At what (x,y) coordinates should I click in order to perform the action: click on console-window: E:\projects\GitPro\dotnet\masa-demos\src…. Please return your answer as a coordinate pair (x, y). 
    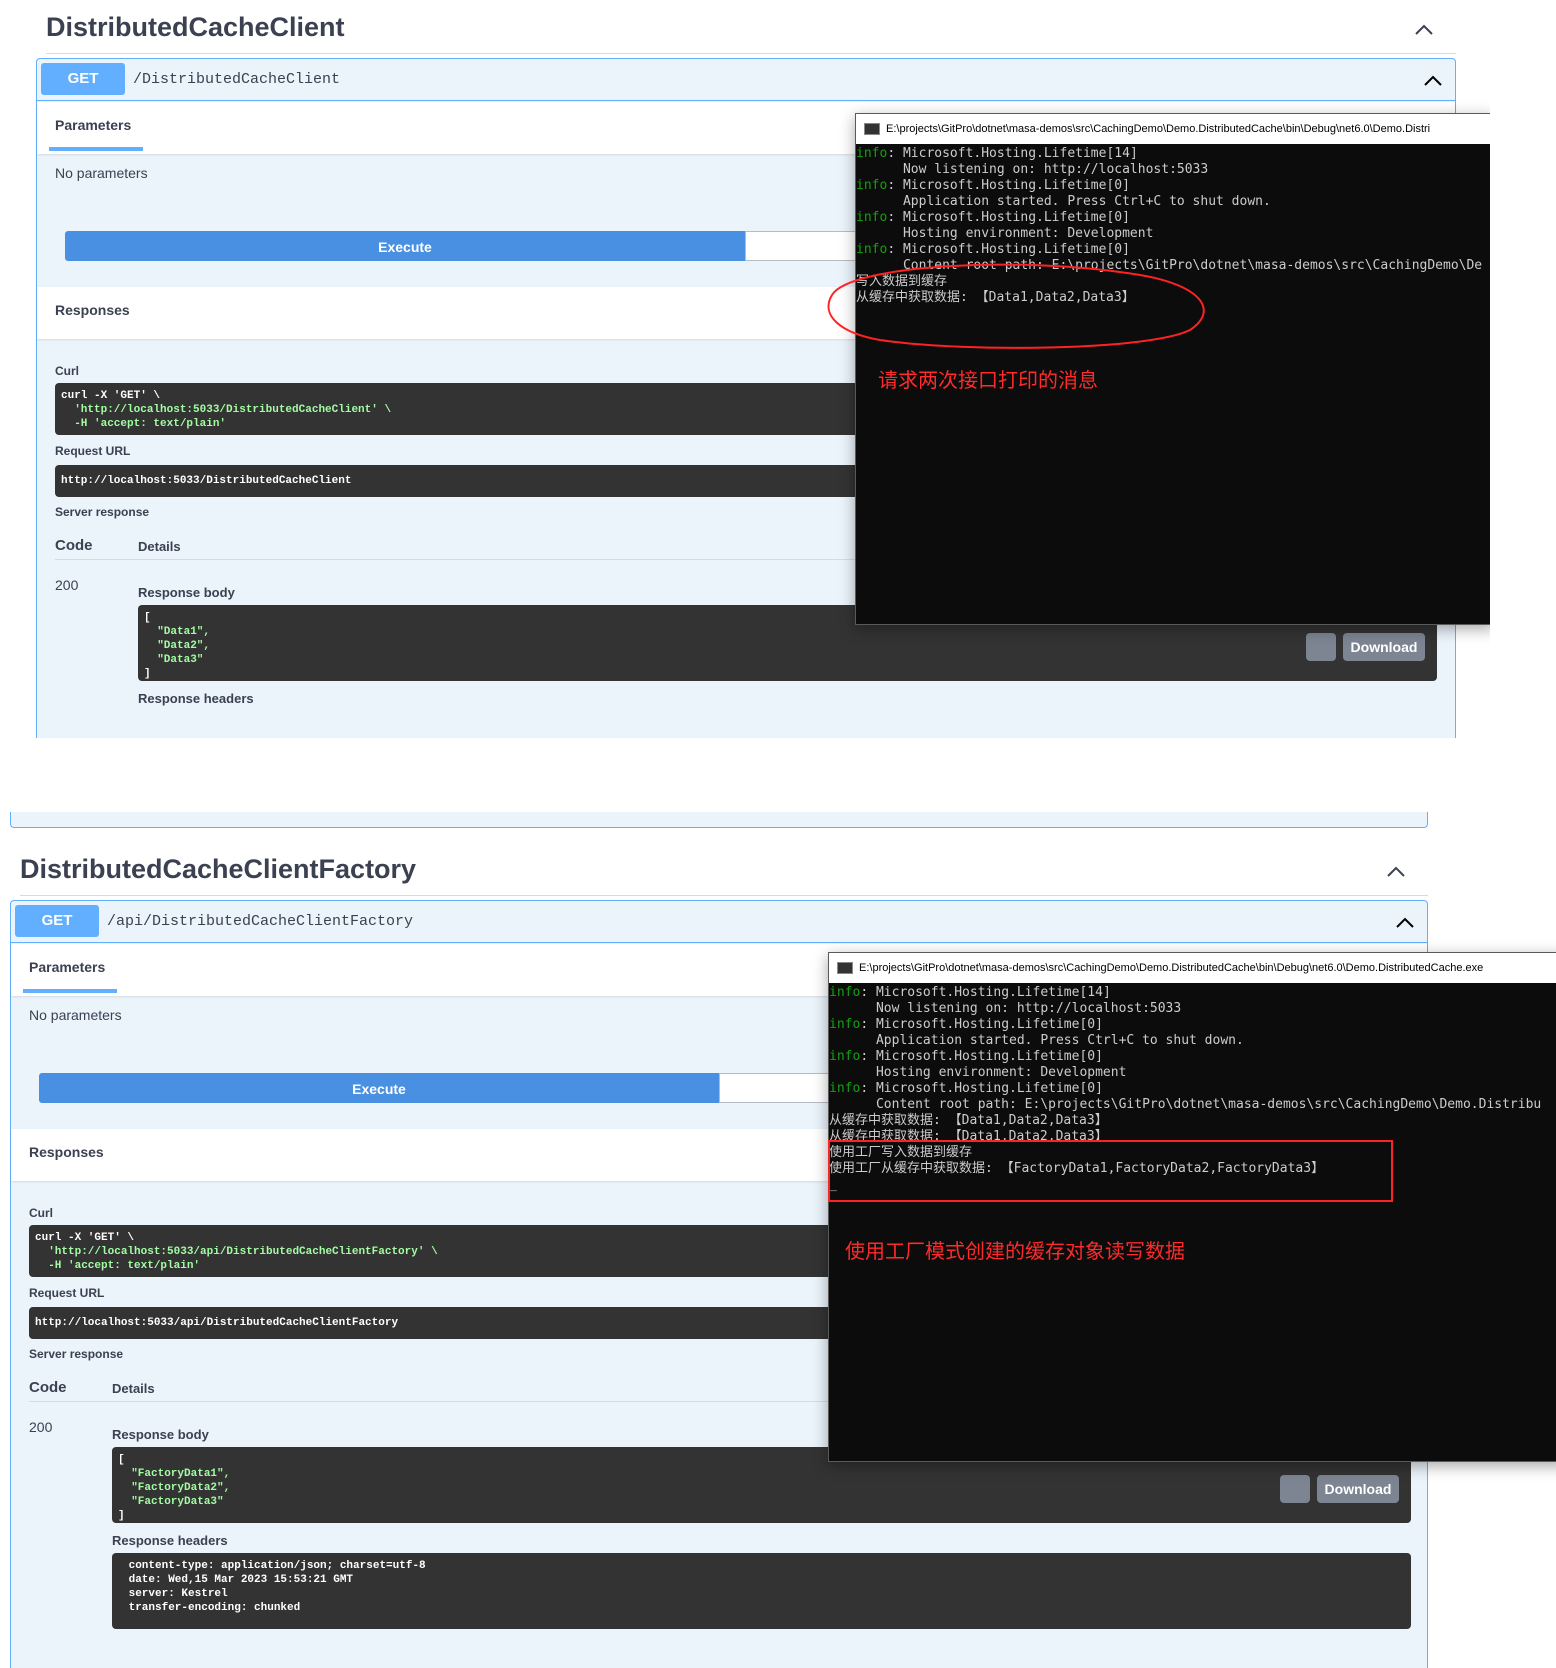
    Looking at the image, I should click on (1192, 1207).